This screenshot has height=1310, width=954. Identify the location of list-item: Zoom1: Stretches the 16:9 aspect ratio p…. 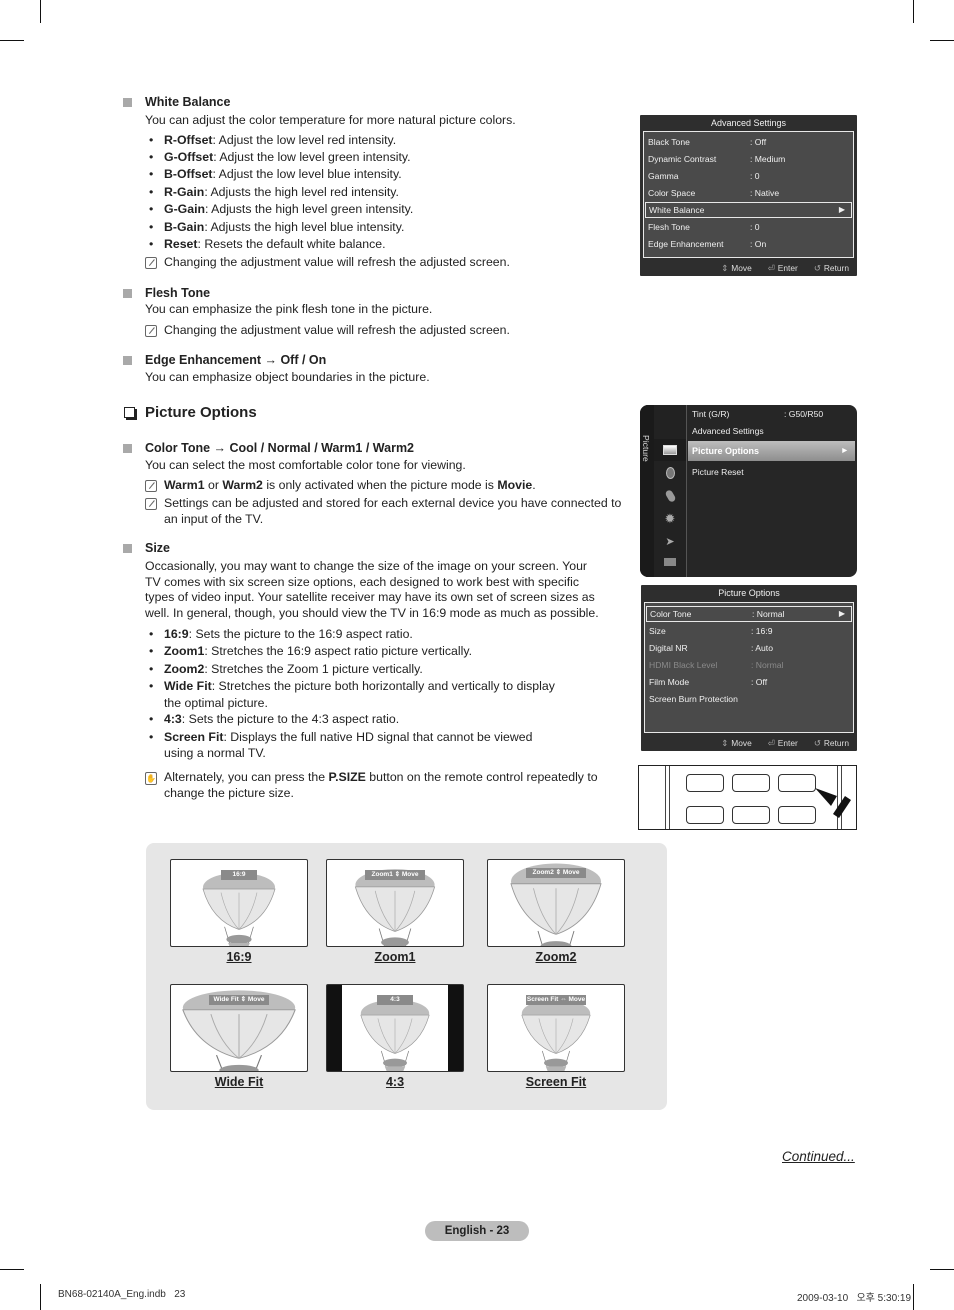
(386, 652).